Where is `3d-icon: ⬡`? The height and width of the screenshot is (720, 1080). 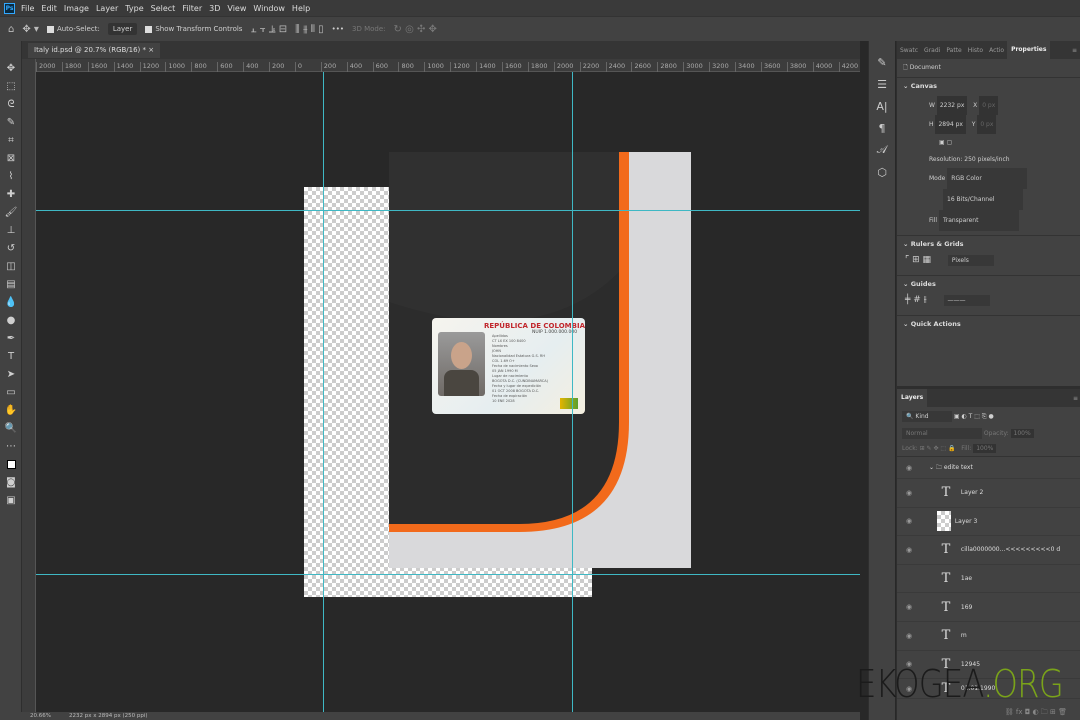
3d-icon: ⬡ is located at coordinates (882, 172).